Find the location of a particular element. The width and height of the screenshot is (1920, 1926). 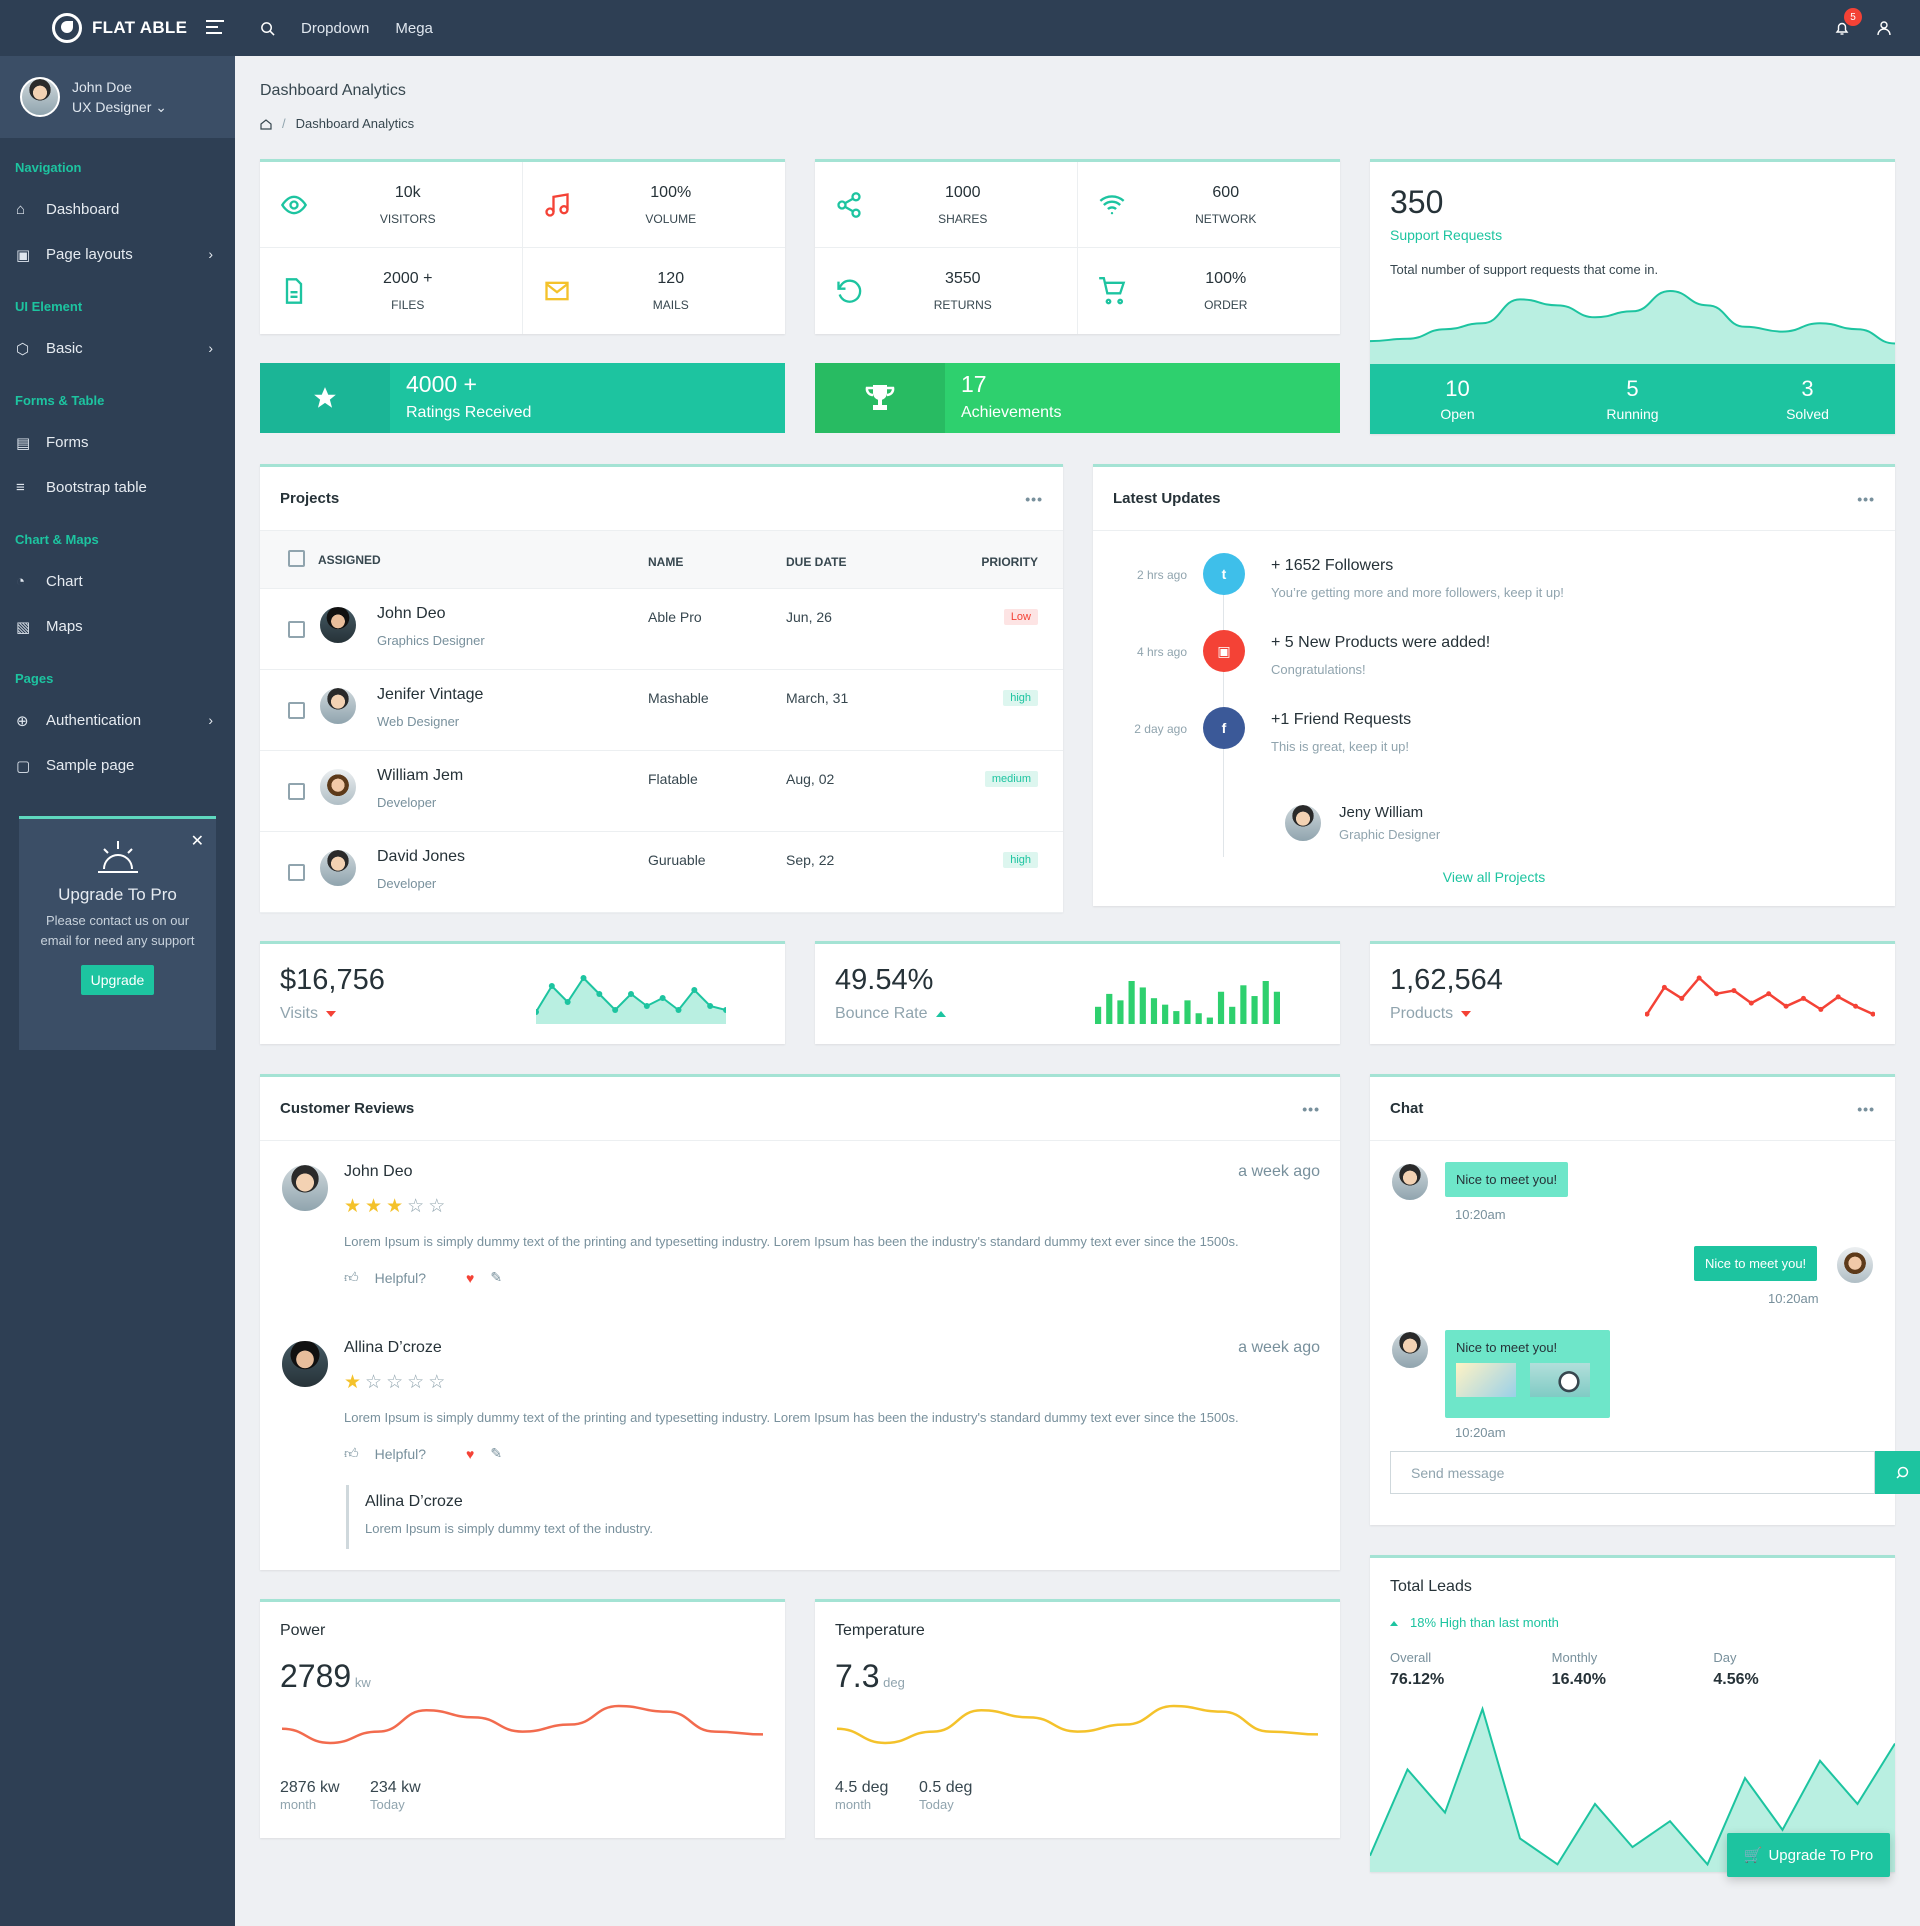

priority-badge: high is located at coordinates (1020, 860).